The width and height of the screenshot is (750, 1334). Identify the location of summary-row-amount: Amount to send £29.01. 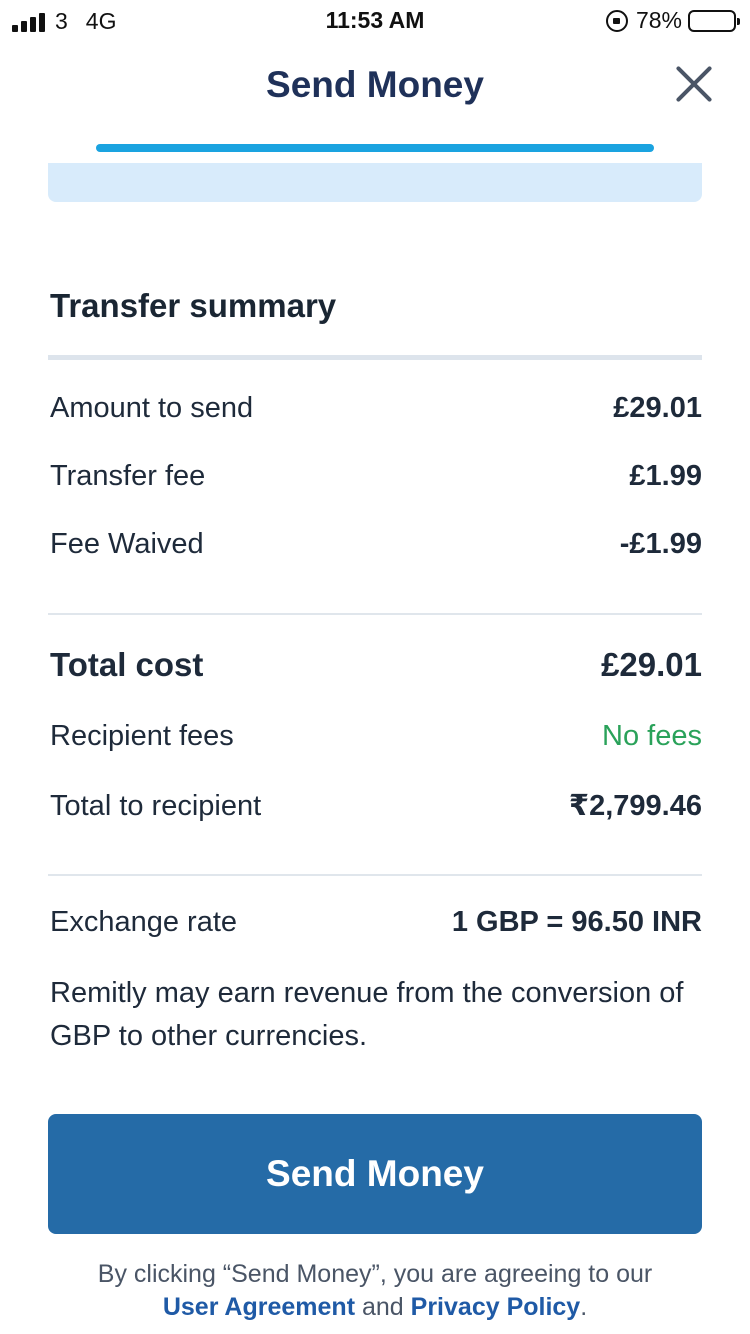
(376, 408).